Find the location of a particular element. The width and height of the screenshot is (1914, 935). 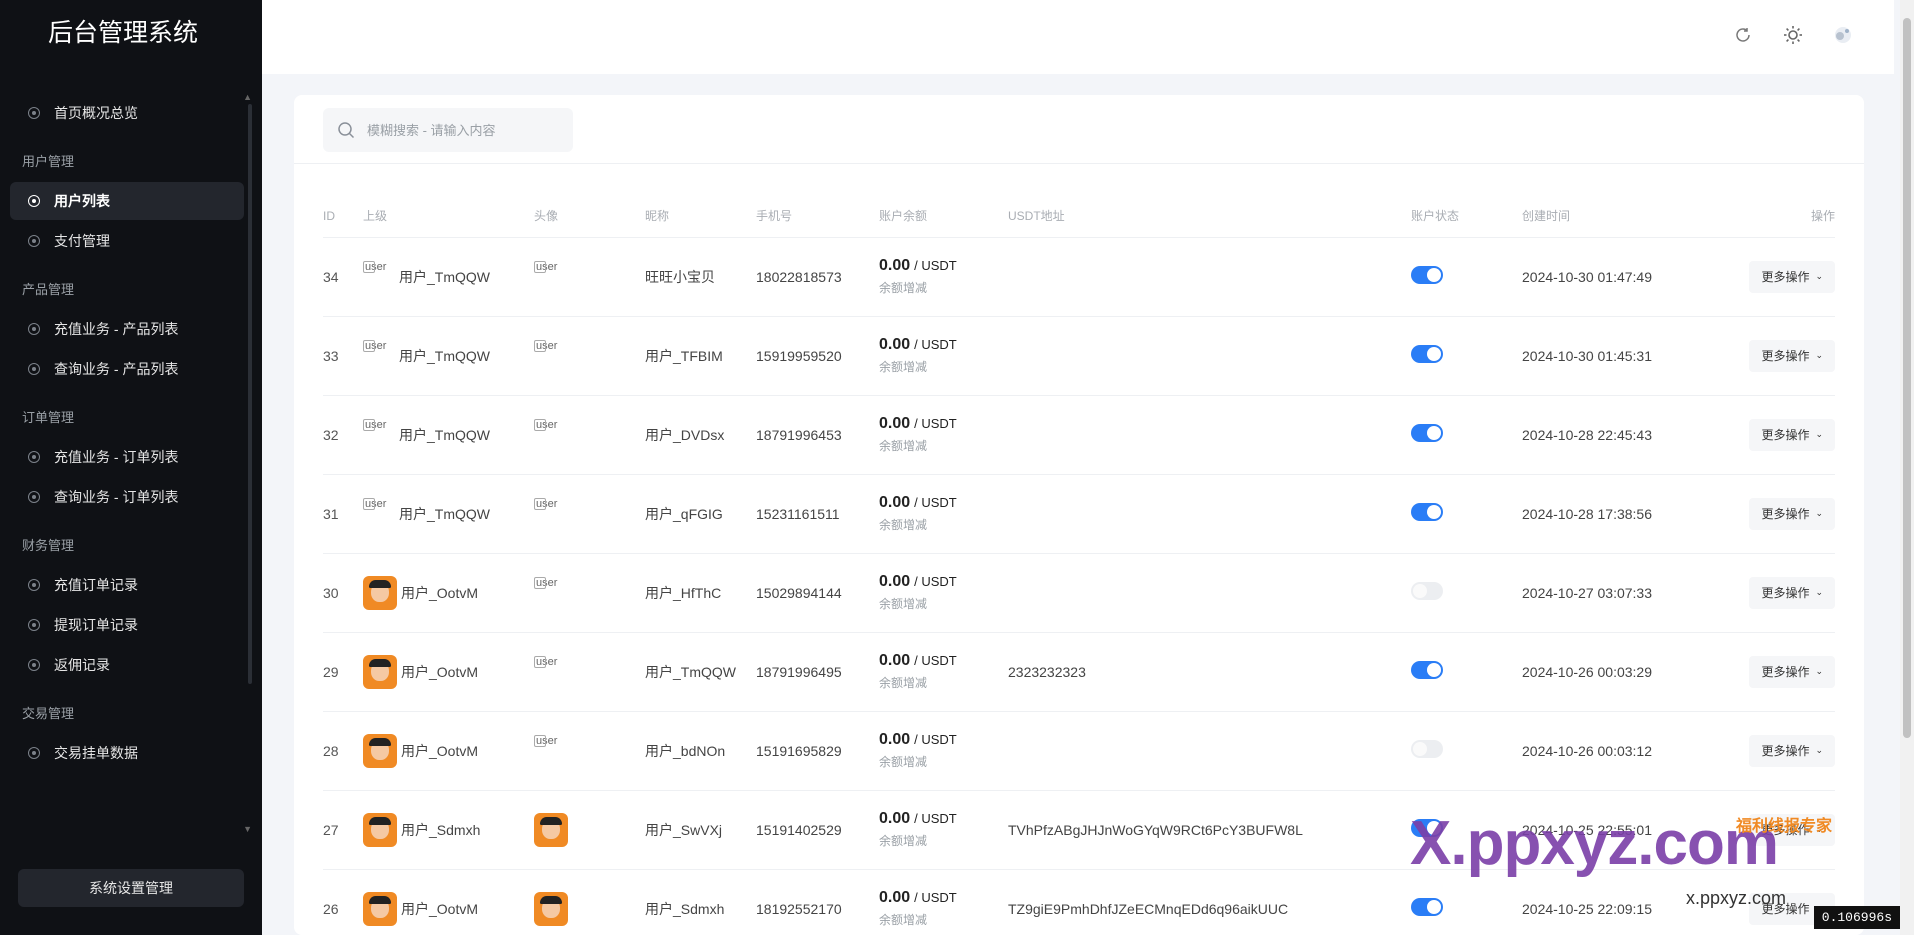

cell-nickname: 用户_TmQQW is located at coordinates (700, 672).